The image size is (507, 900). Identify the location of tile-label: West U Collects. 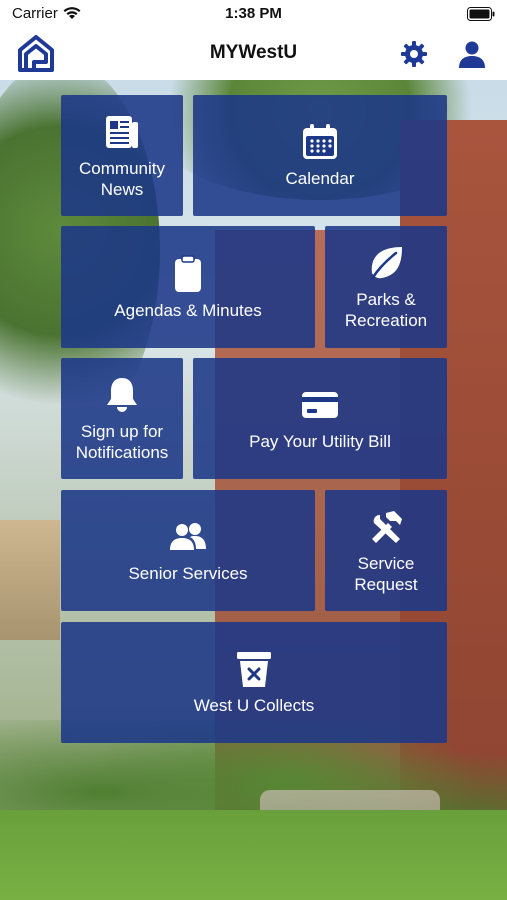
(254, 705).